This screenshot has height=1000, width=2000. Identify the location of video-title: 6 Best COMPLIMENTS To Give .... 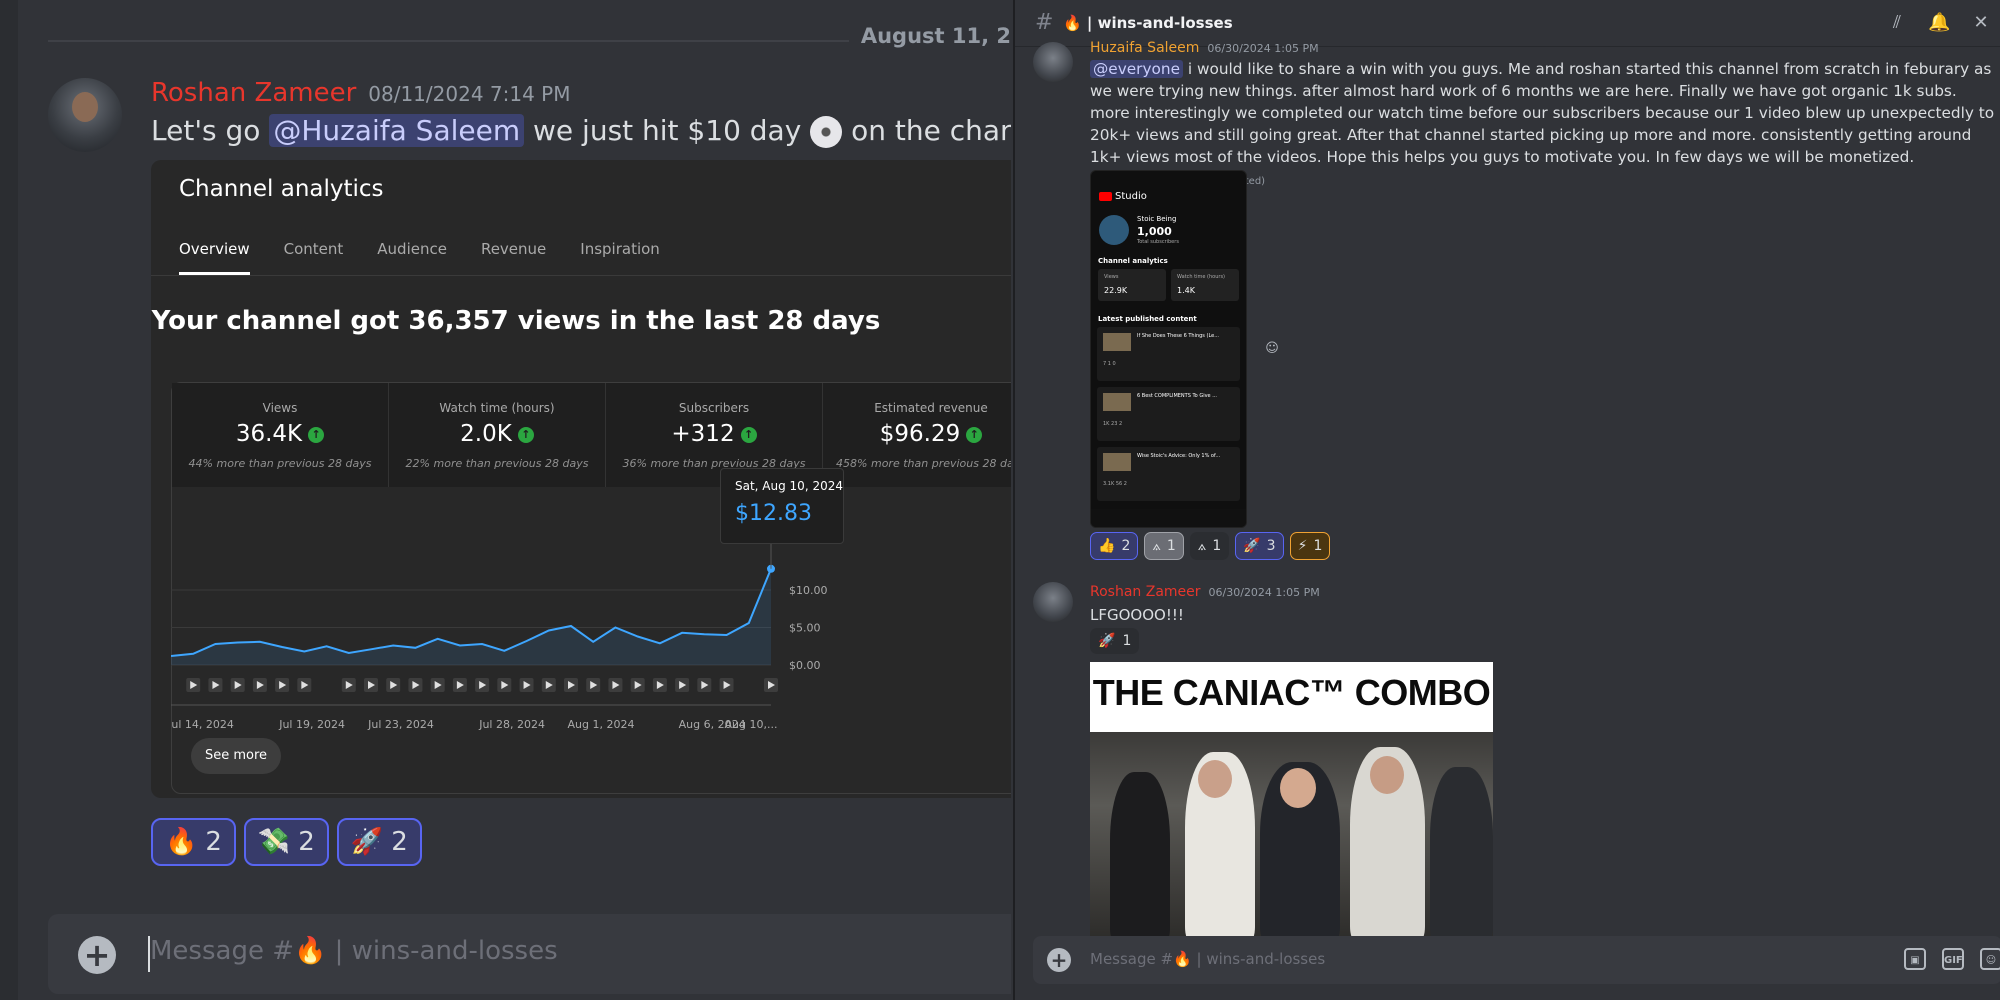
(1177, 396).